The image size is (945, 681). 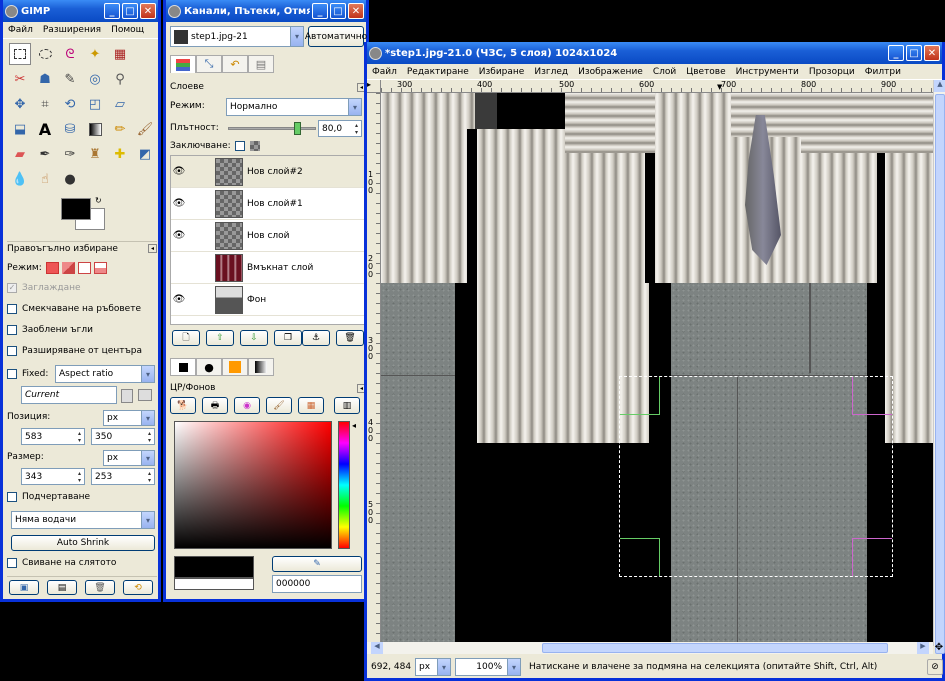 What do you see at coordinates (45, 129) in the screenshot?
I see `text-tool-icon: A` at bounding box center [45, 129].